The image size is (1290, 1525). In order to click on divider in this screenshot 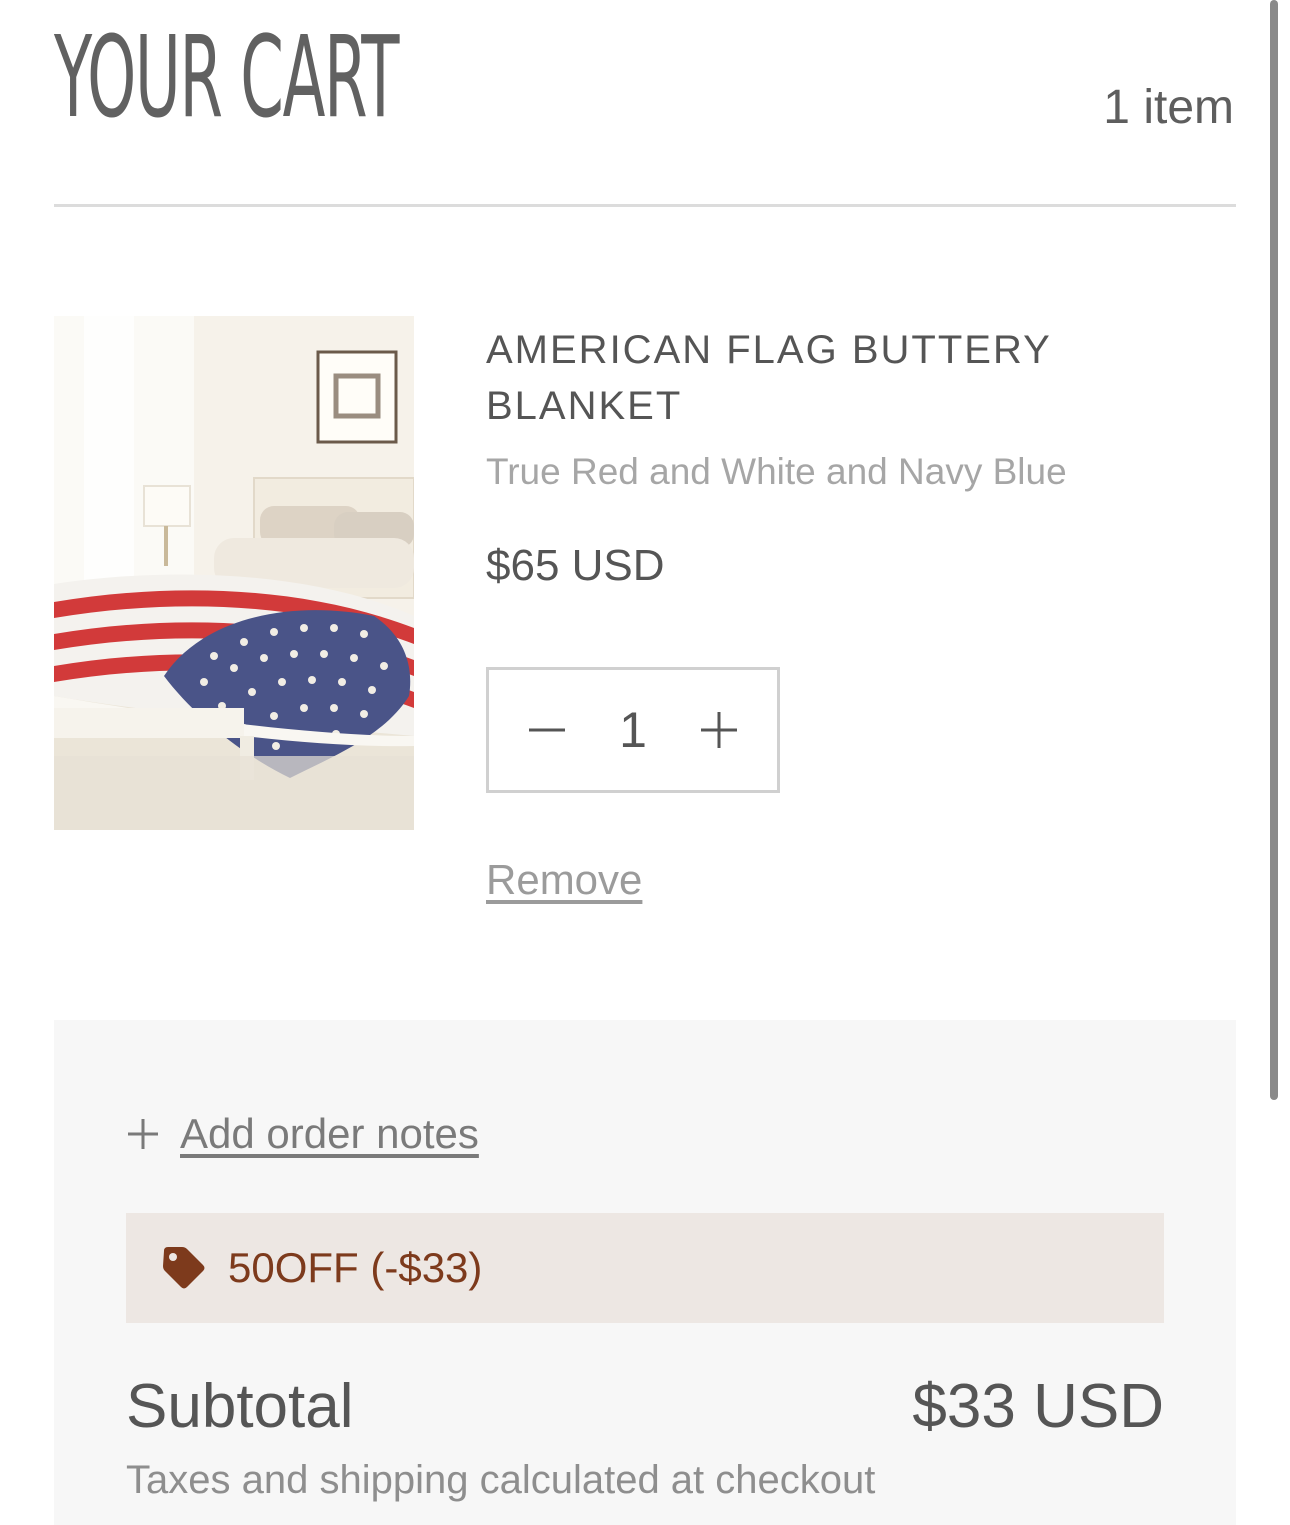, I will do `click(645, 205)`.